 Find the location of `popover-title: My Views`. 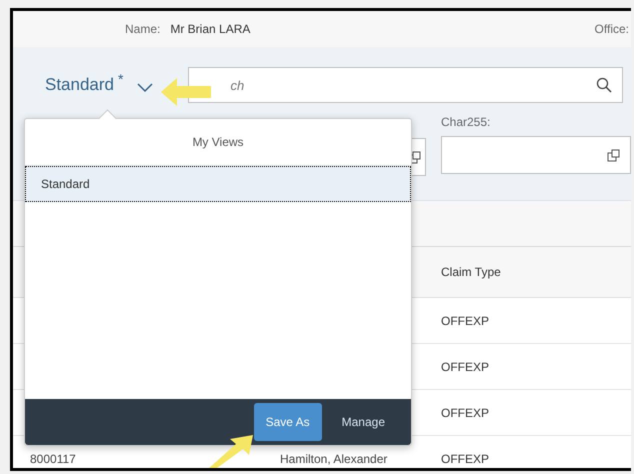

popover-title: My Views is located at coordinates (218, 142).